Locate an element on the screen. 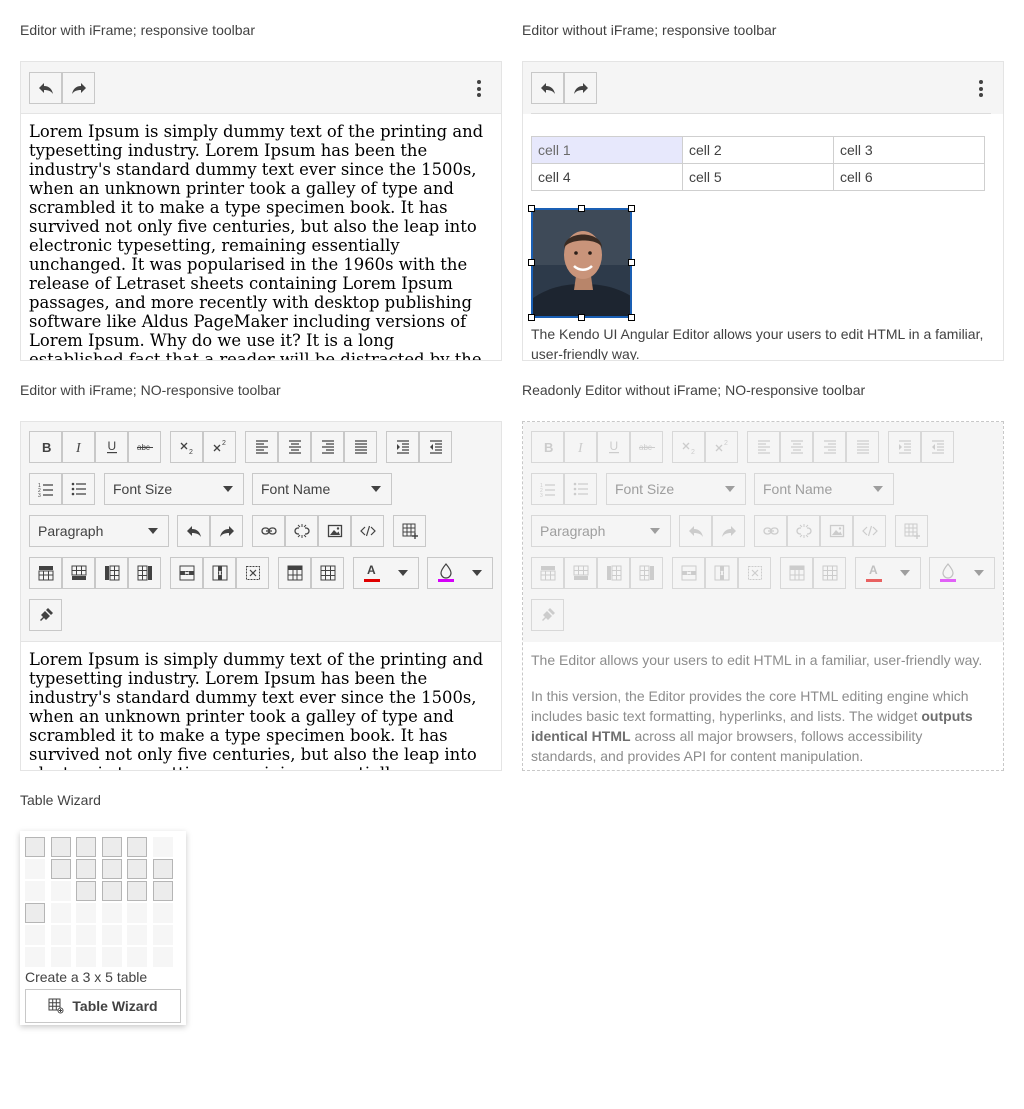 Image resolution: width=1024 pixels, height=1109 pixels. table-cell: cell 3 is located at coordinates (909, 150).